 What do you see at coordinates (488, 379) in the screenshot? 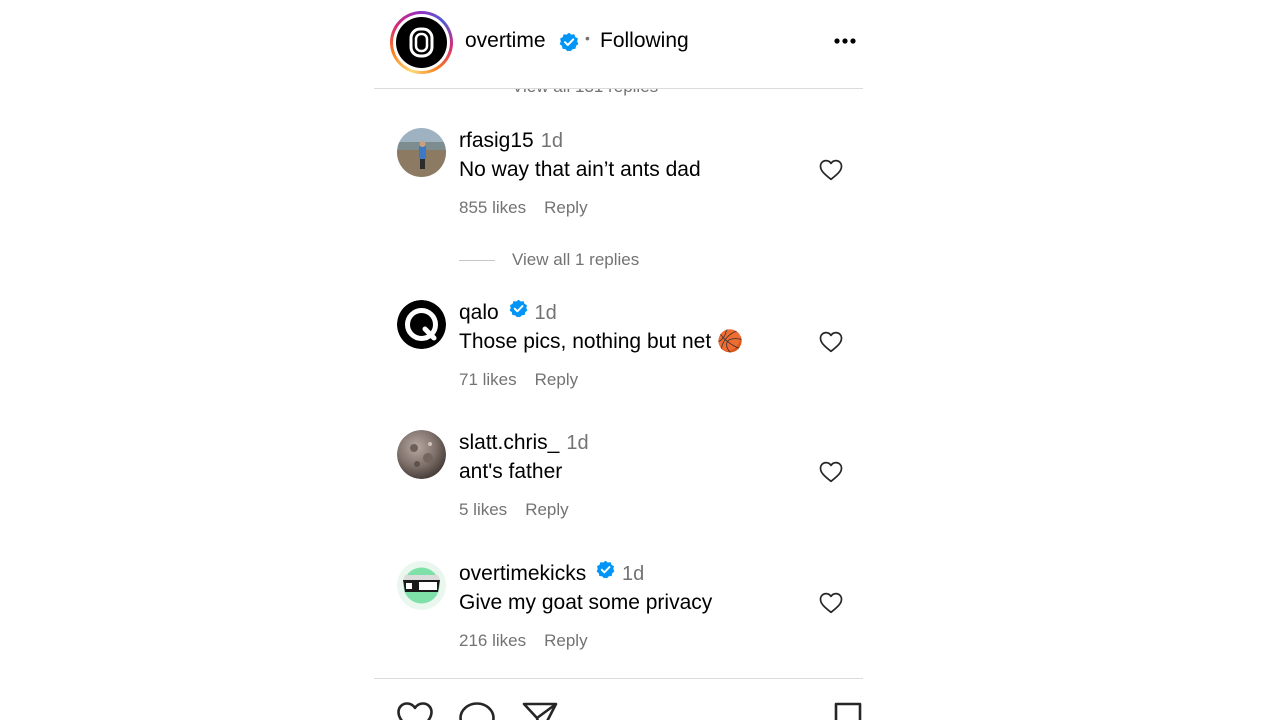
I see `like-count: 71 likes` at bounding box center [488, 379].